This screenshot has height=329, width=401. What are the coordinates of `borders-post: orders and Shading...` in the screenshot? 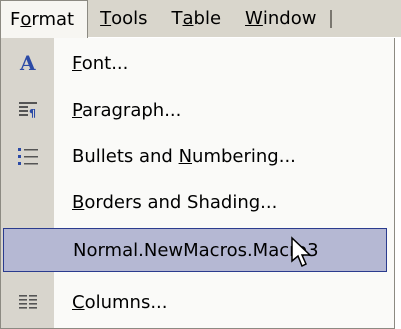 It's located at (181, 202).